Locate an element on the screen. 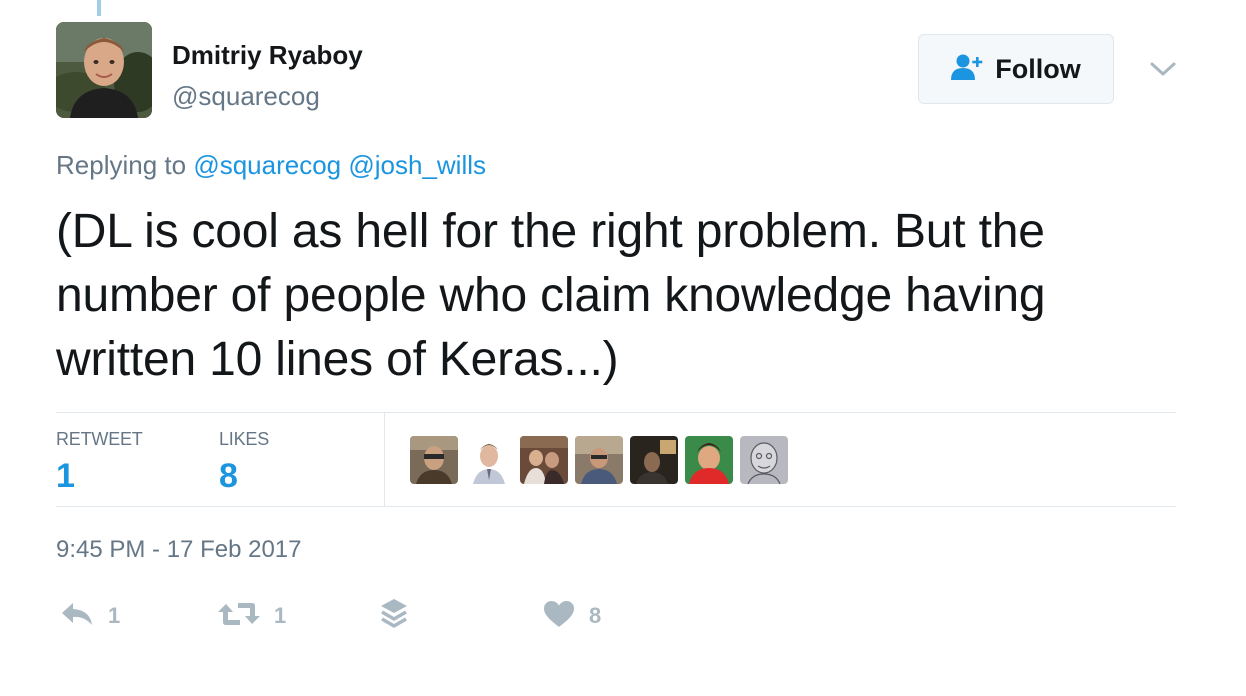 The image size is (1246, 696). likes-stat-count: 8 is located at coordinates (228, 476).